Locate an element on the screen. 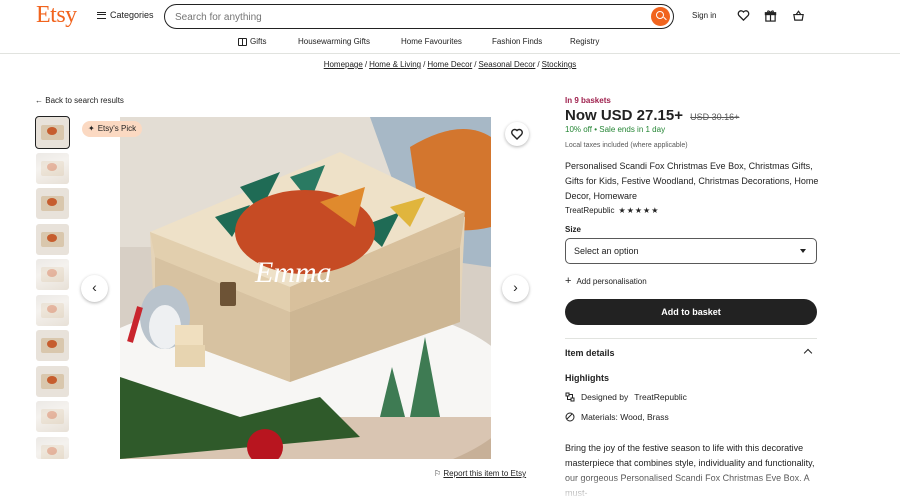 The image size is (900, 500). chevron-left-icon: ‹ is located at coordinates (94, 287).